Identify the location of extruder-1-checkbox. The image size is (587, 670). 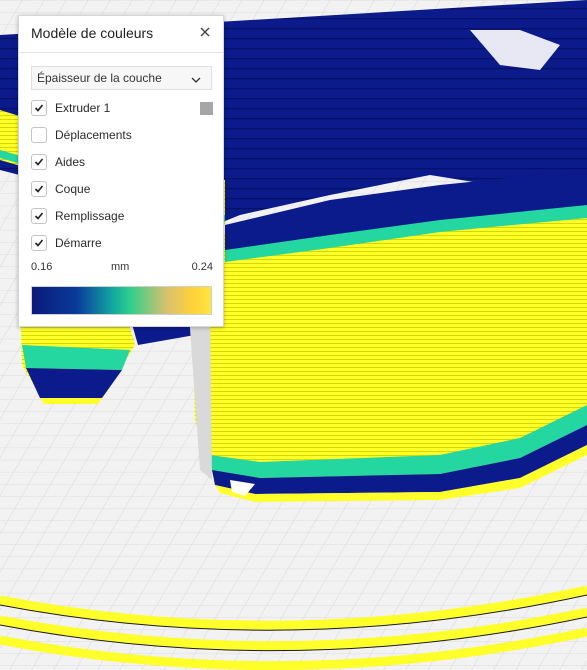
(39, 108).